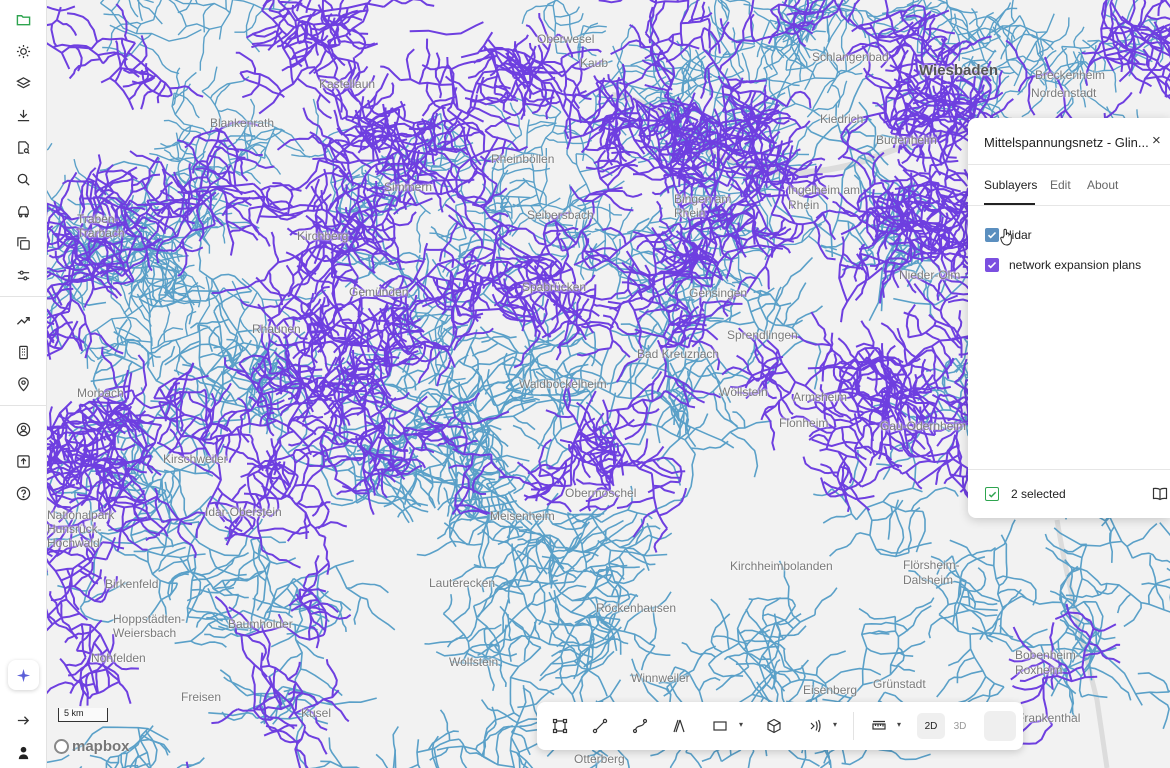 Image resolution: width=1170 pixels, height=768 pixels. Describe the element at coordinates (23, 179) in the screenshot. I see `search-icon` at that location.